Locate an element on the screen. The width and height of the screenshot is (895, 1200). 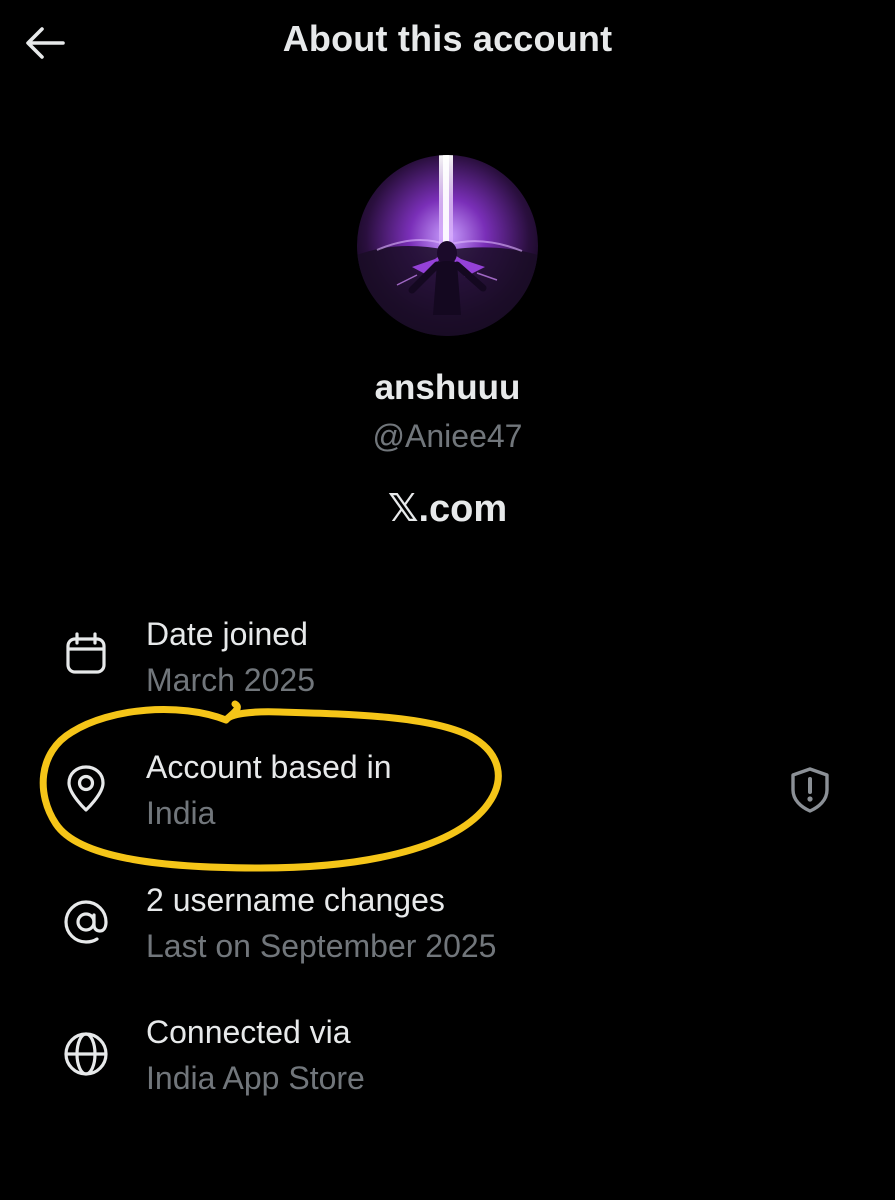
brand-domain: 𝕏.com is located at coordinates (447, 508).